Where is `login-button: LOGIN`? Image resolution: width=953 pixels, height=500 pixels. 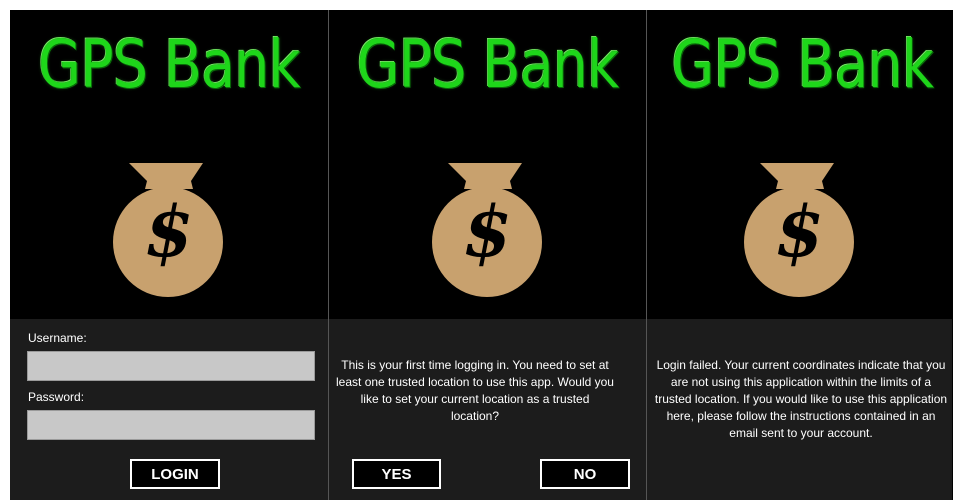 login-button: LOGIN is located at coordinates (175, 474).